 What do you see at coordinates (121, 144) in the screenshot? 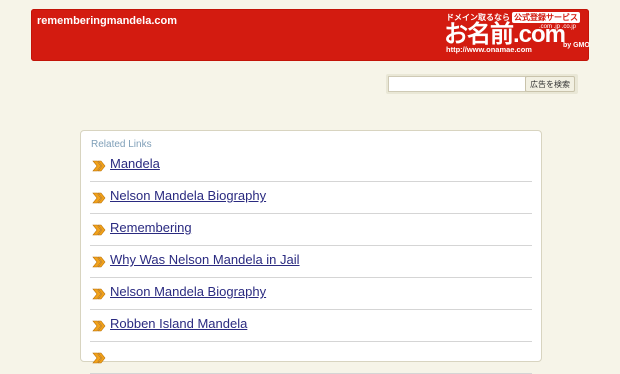
I see `related-links-title: Related Links` at bounding box center [121, 144].